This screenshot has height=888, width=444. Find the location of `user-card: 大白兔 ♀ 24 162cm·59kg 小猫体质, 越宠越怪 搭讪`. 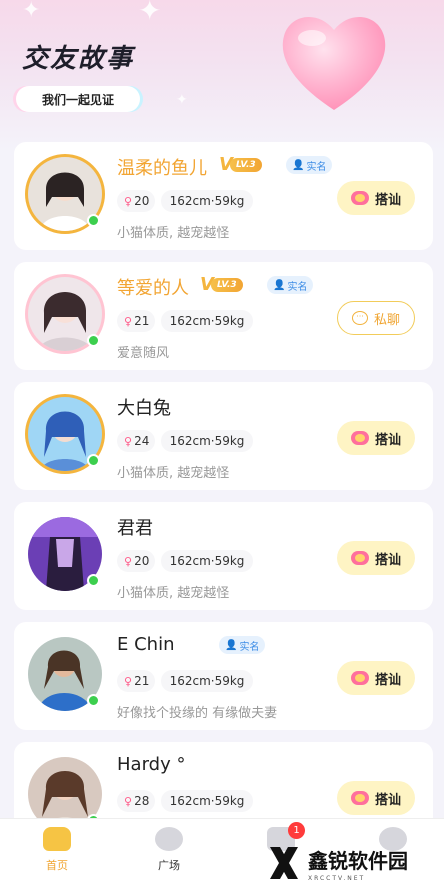

user-card: 大白兔 ♀ 24 162cm·59kg 小猫体质, 越宠越怪 搭讪 is located at coordinates (223, 436).